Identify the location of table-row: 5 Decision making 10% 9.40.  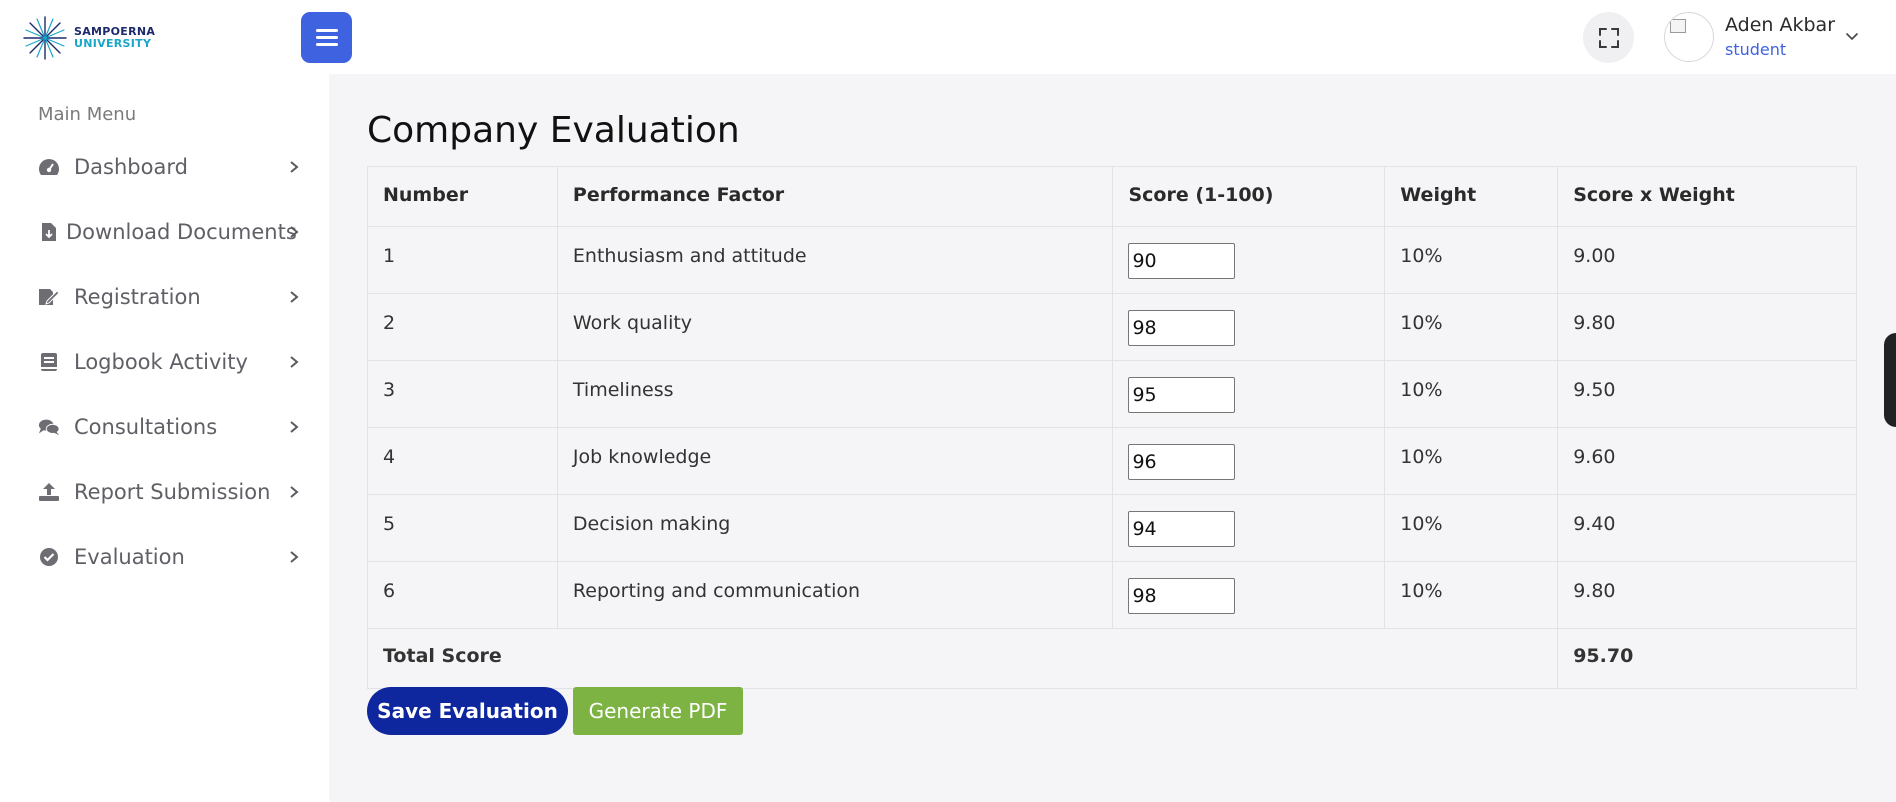
(1112, 528).